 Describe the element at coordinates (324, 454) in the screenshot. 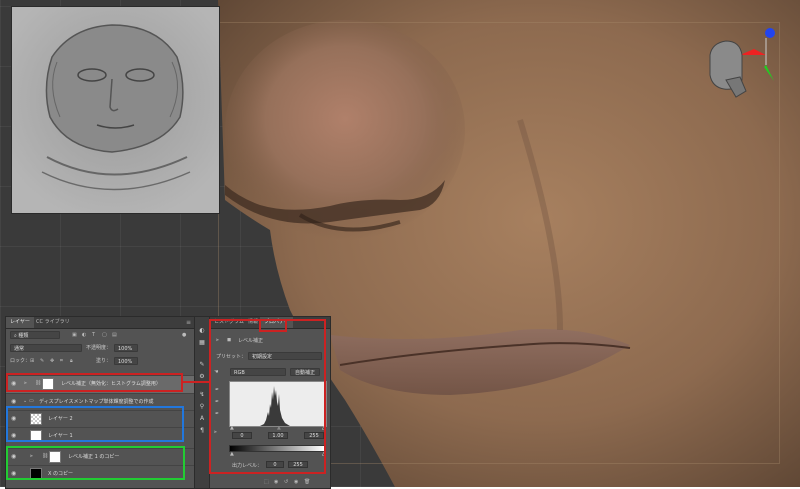

I see `output-white-slider-icon: △` at that location.